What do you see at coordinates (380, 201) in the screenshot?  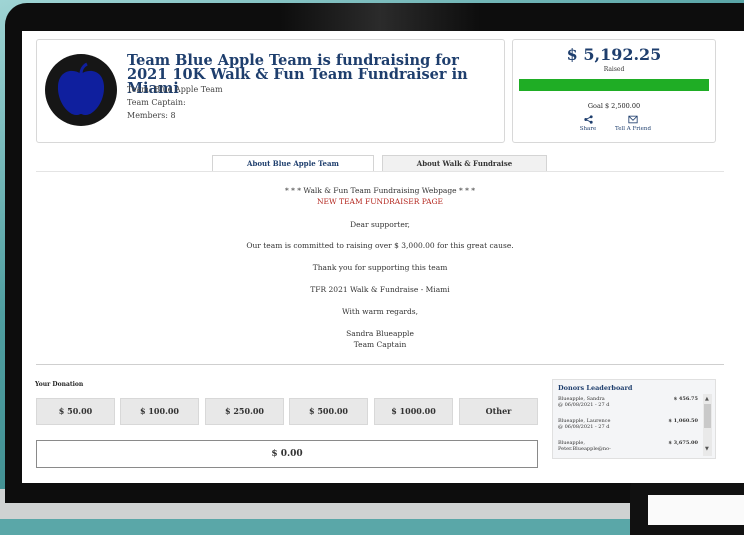 I see `about-subheading: NEW TEAM FUNDRAISER PAGE` at bounding box center [380, 201].